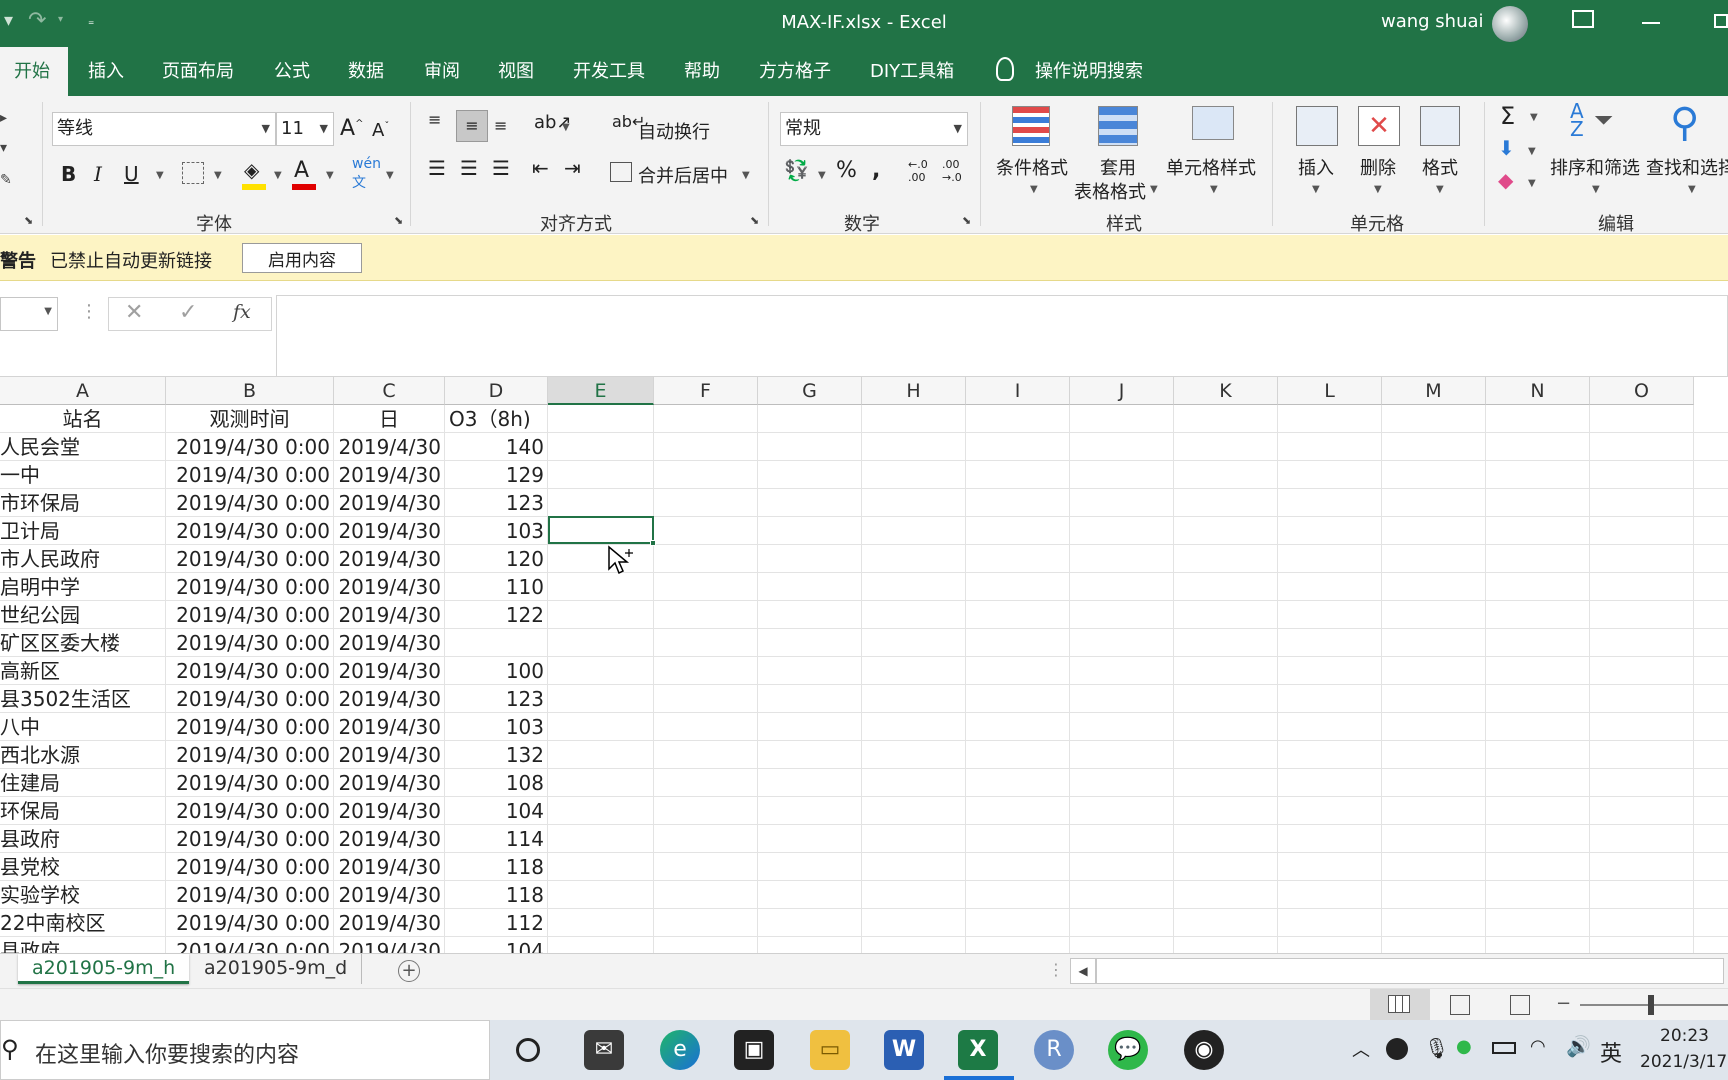 The image size is (1728, 1080). What do you see at coordinates (966, 220) in the screenshot?
I see `number-launcher-icon: ⬊` at bounding box center [966, 220].